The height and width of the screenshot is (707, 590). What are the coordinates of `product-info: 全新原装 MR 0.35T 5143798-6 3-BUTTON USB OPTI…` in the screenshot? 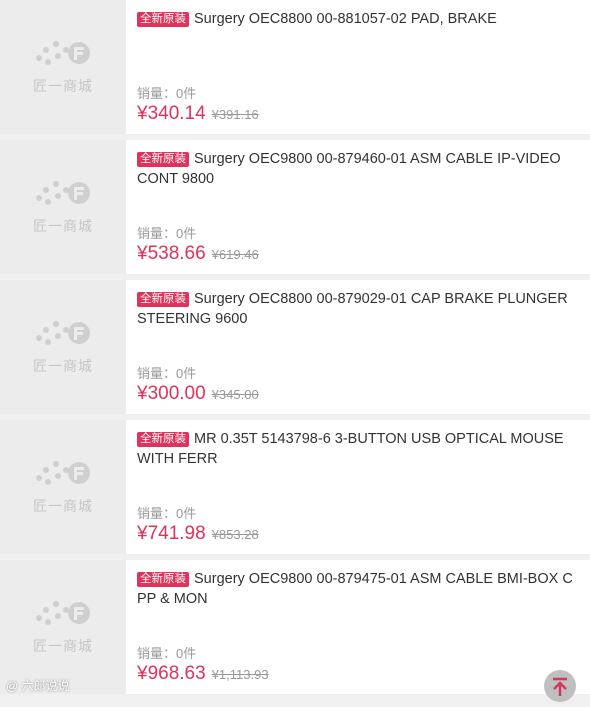 It's located at (356, 490).